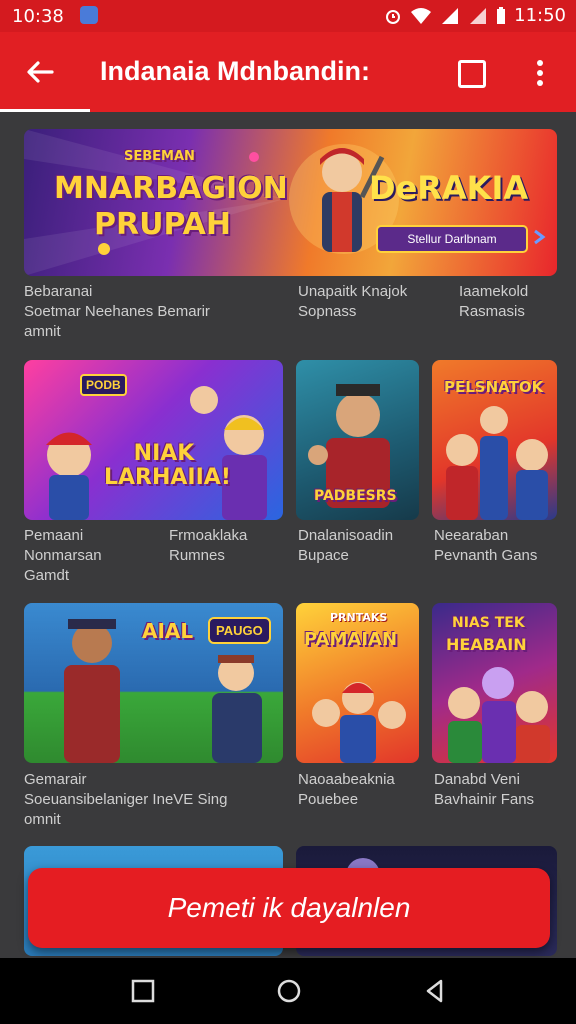 Image resolution: width=576 pixels, height=1024 pixels. I want to click on game-card-2-title: PADBESRS, so click(355, 496).